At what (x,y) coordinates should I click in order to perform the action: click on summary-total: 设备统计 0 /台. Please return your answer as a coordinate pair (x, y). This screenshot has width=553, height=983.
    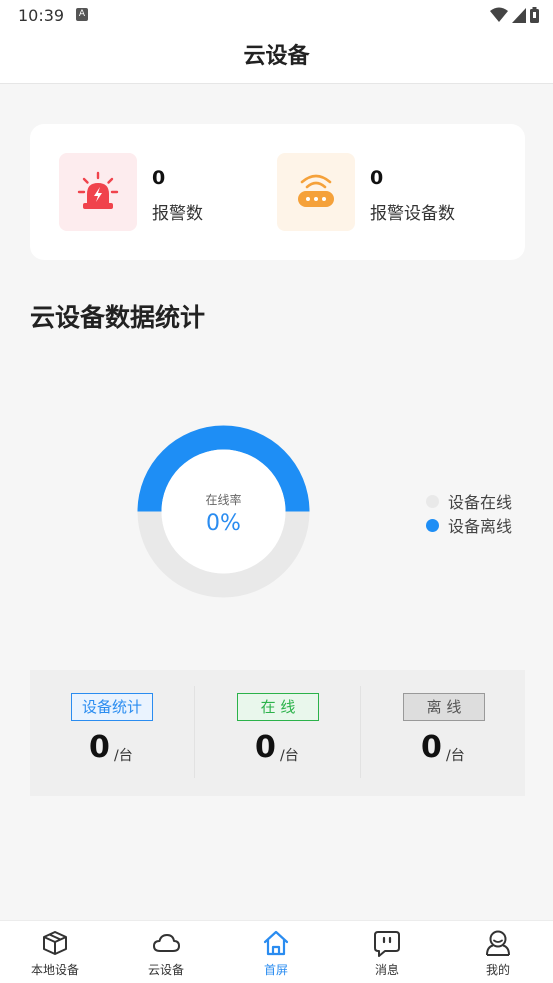
    Looking at the image, I should click on (112, 733).